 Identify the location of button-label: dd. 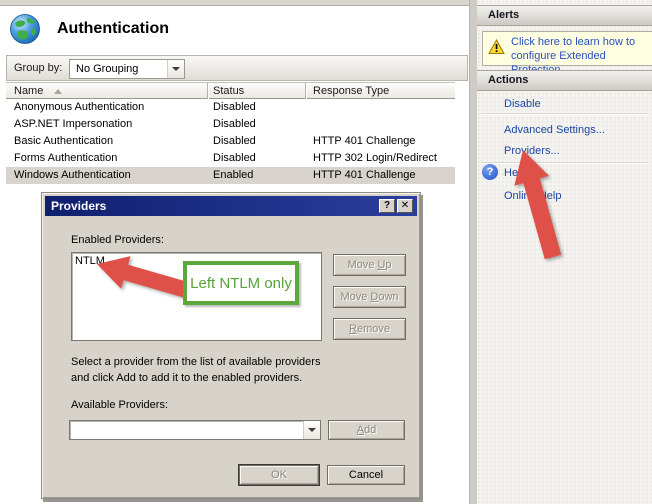
(370, 430).